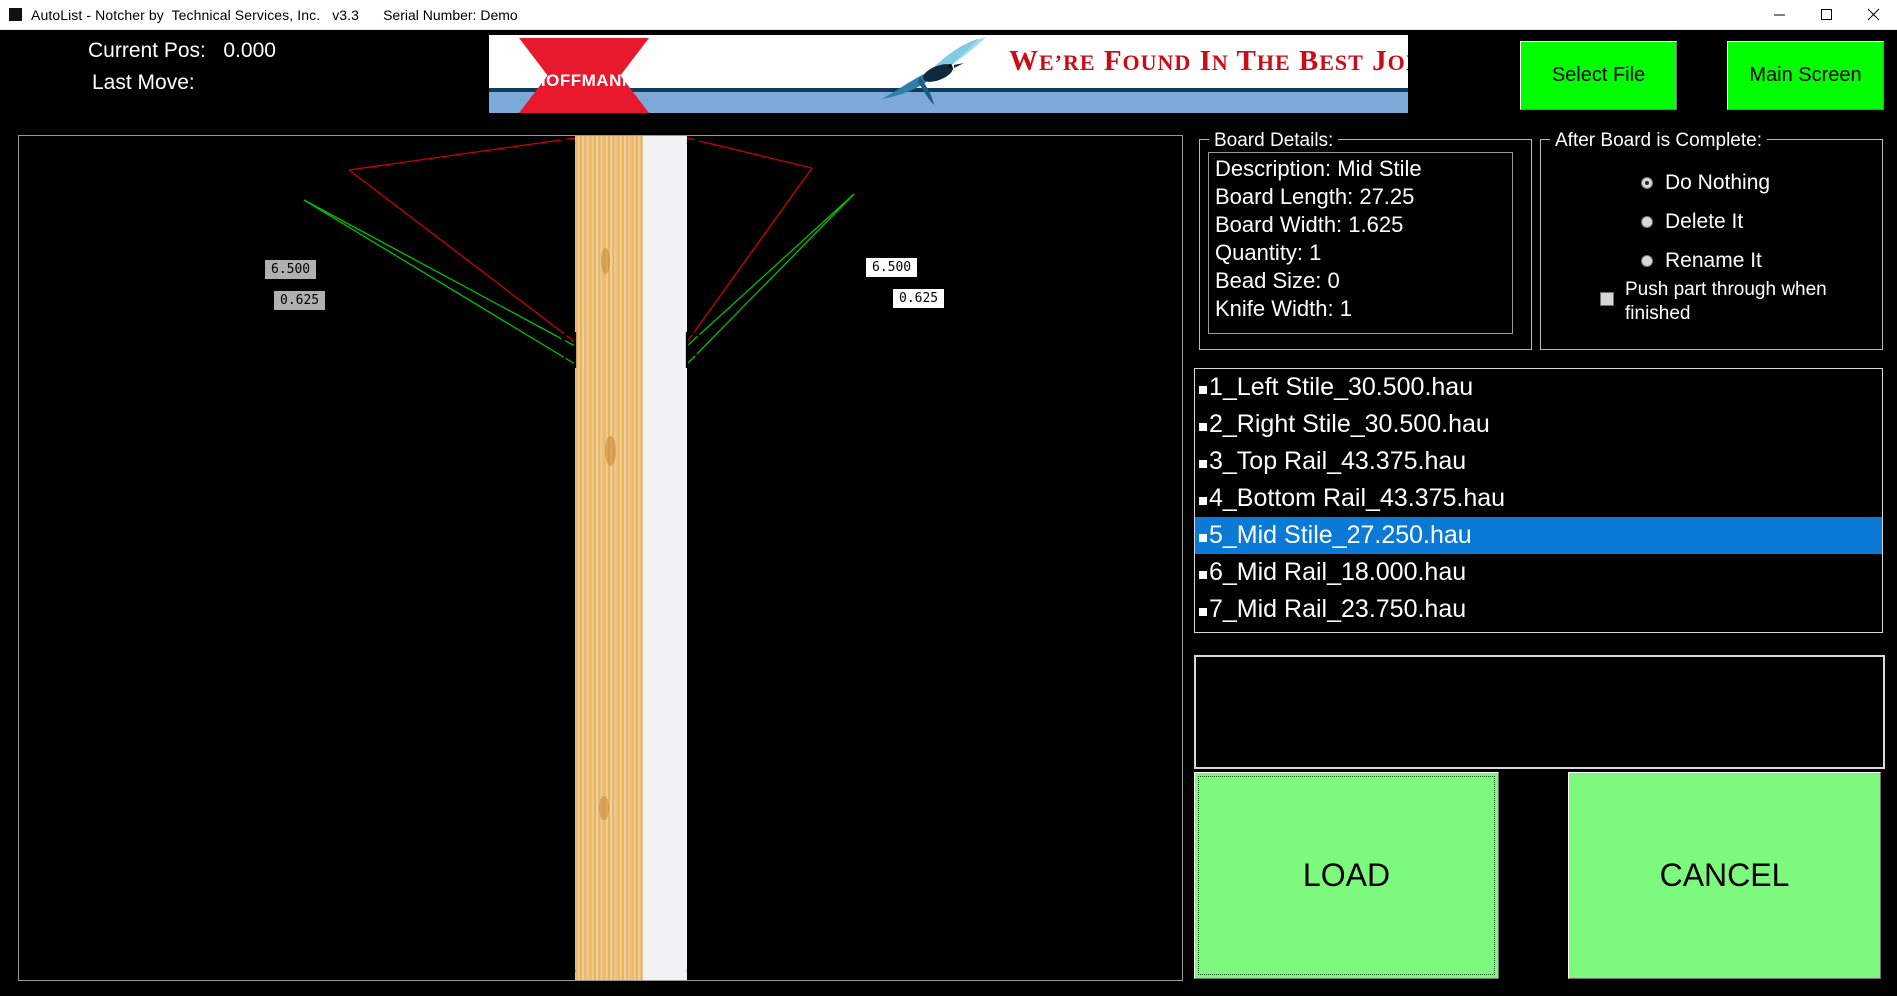 The image size is (1897, 996). What do you see at coordinates (291, 269) in the screenshot?
I see `dimension-label-left-length: 6.500` at bounding box center [291, 269].